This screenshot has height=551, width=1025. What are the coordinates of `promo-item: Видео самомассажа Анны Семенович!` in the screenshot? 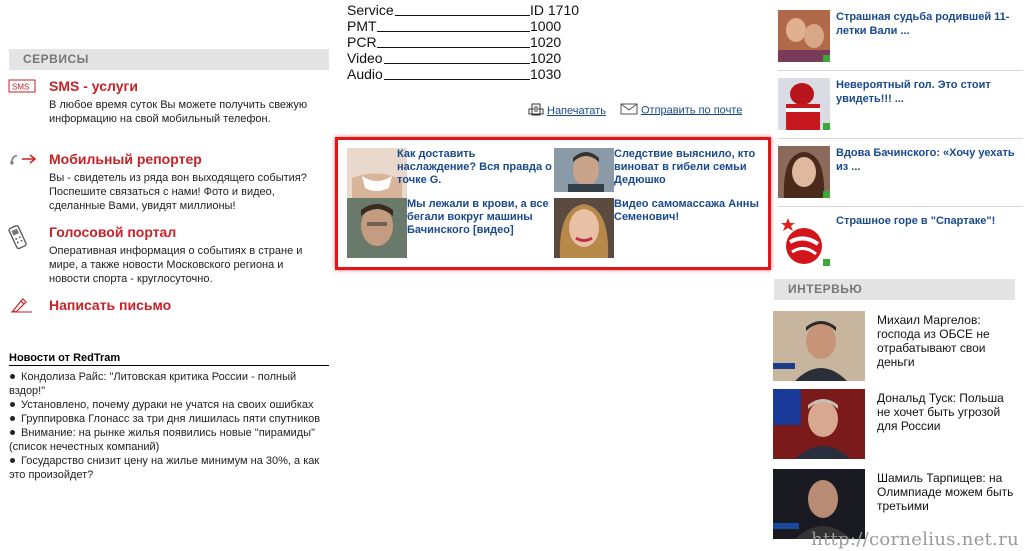 It's located at (659, 228).